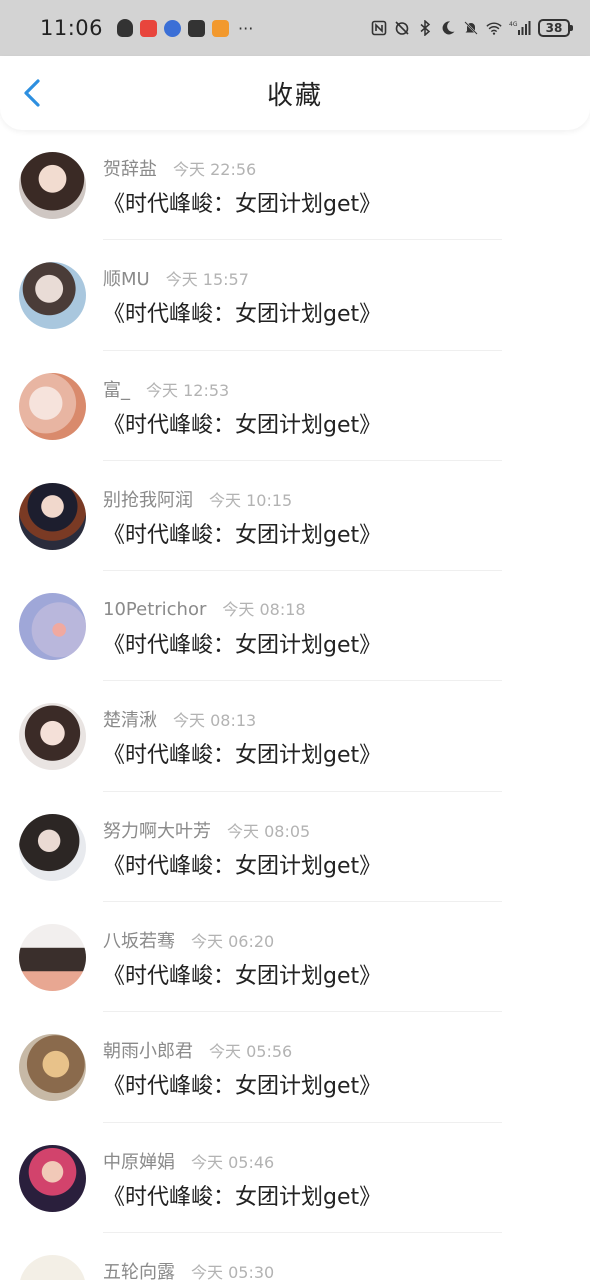 The width and height of the screenshot is (590, 1280). What do you see at coordinates (154, 609) in the screenshot?
I see `username: 10Petrichor` at bounding box center [154, 609].